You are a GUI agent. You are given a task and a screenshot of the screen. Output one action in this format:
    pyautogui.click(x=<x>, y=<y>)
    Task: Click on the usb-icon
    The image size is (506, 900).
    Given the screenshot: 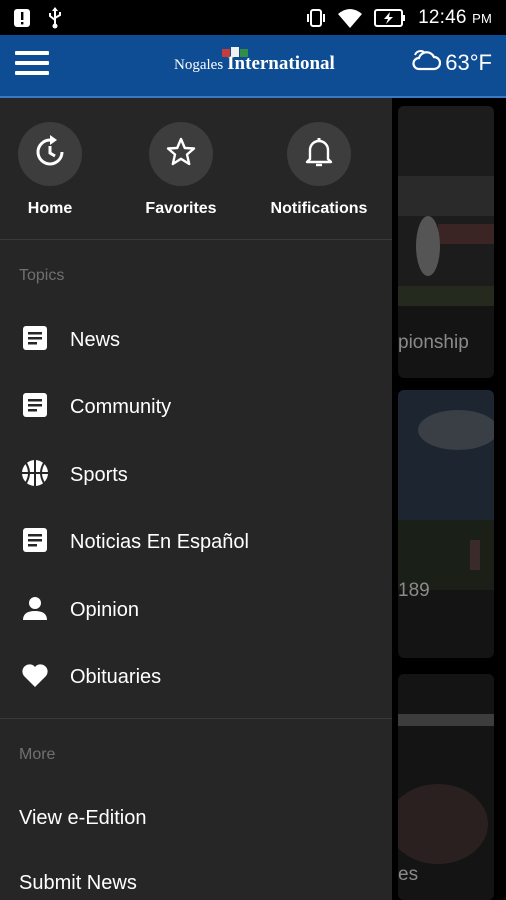 What is the action you would take?
    pyautogui.click(x=55, y=17)
    